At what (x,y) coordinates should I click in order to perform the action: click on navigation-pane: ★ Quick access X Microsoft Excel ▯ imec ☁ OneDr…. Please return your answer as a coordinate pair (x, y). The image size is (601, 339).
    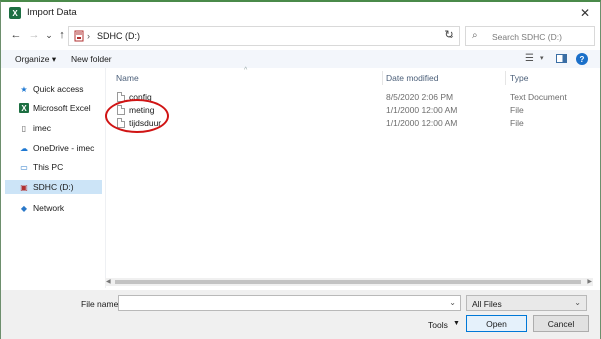
    Looking at the image, I should click on (53, 178).